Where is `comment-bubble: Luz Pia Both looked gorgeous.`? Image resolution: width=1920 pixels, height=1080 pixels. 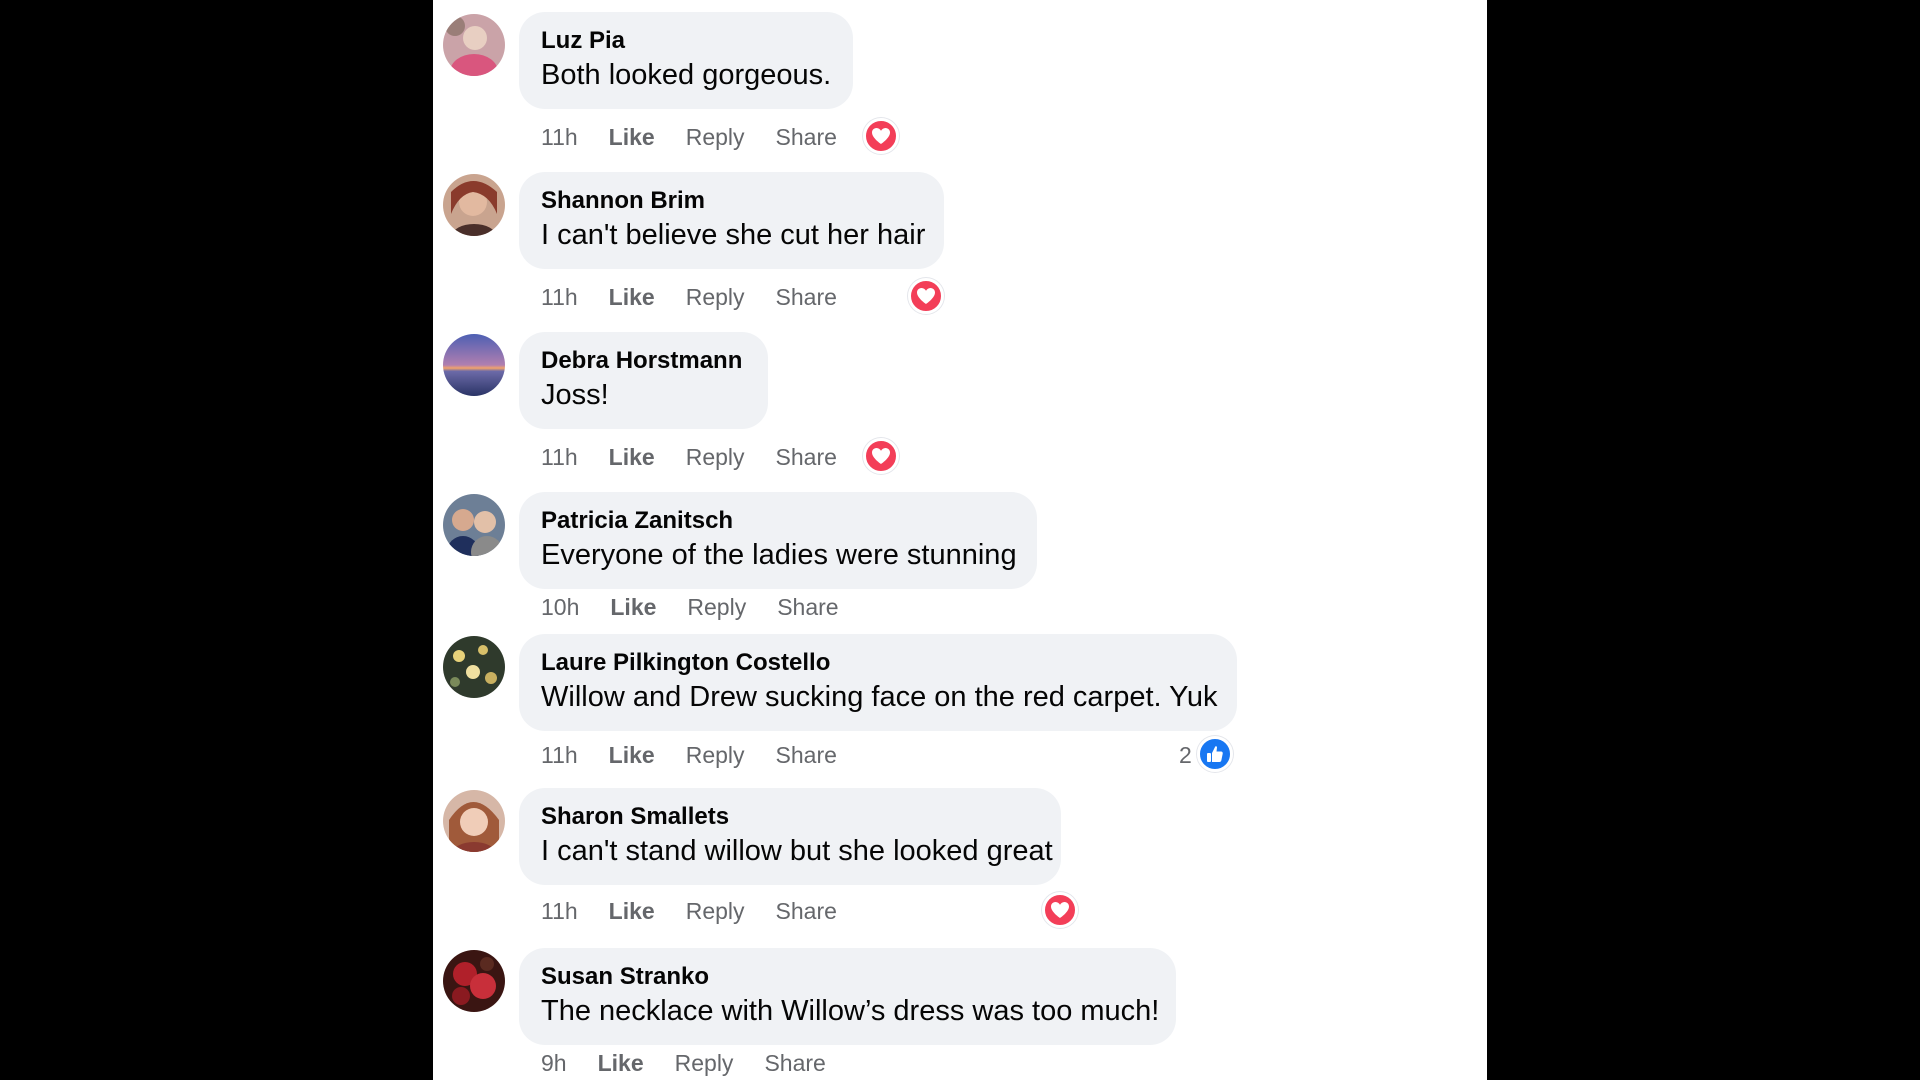
comment-bubble: Luz Pia Both looked gorgeous. is located at coordinates (686, 60).